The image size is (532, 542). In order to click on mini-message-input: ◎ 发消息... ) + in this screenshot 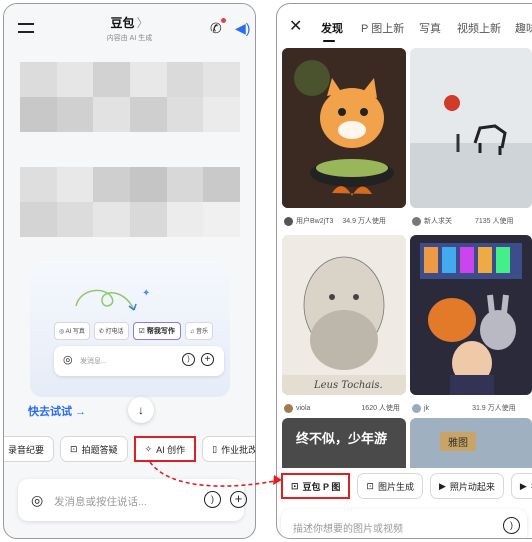, I will do `click(139, 361)`.